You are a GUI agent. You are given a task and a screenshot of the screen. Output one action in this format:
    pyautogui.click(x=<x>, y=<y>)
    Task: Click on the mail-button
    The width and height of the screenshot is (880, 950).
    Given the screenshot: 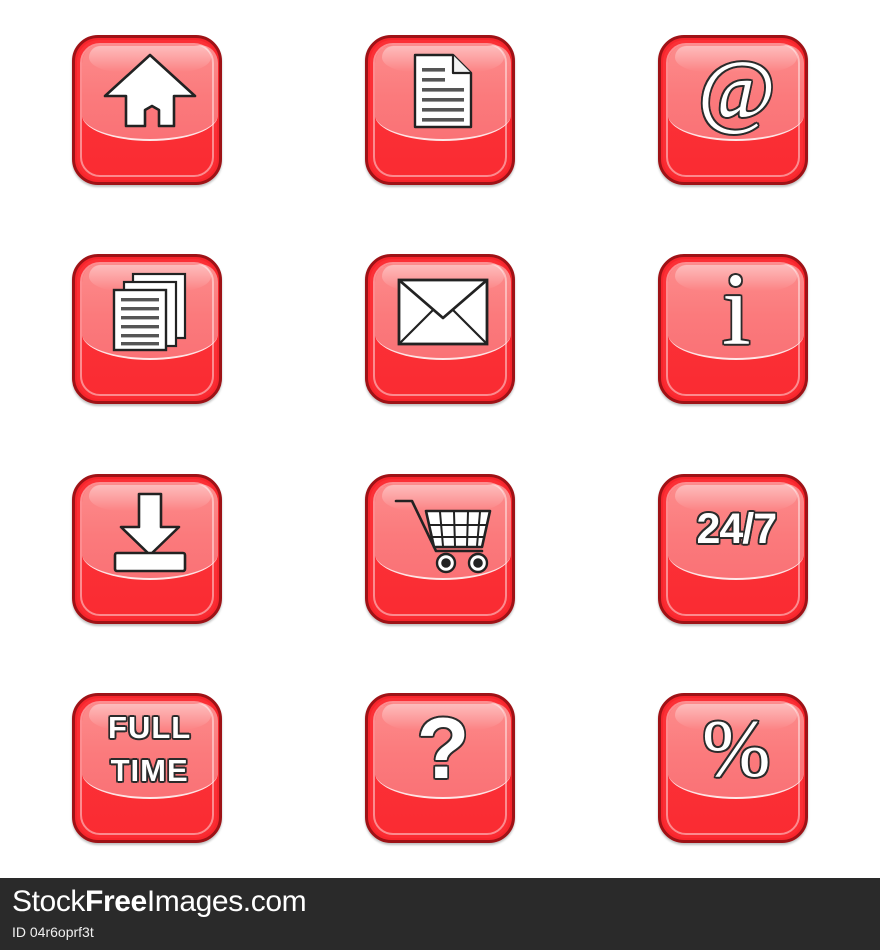 What is the action you would take?
    pyautogui.click(x=439, y=329)
    